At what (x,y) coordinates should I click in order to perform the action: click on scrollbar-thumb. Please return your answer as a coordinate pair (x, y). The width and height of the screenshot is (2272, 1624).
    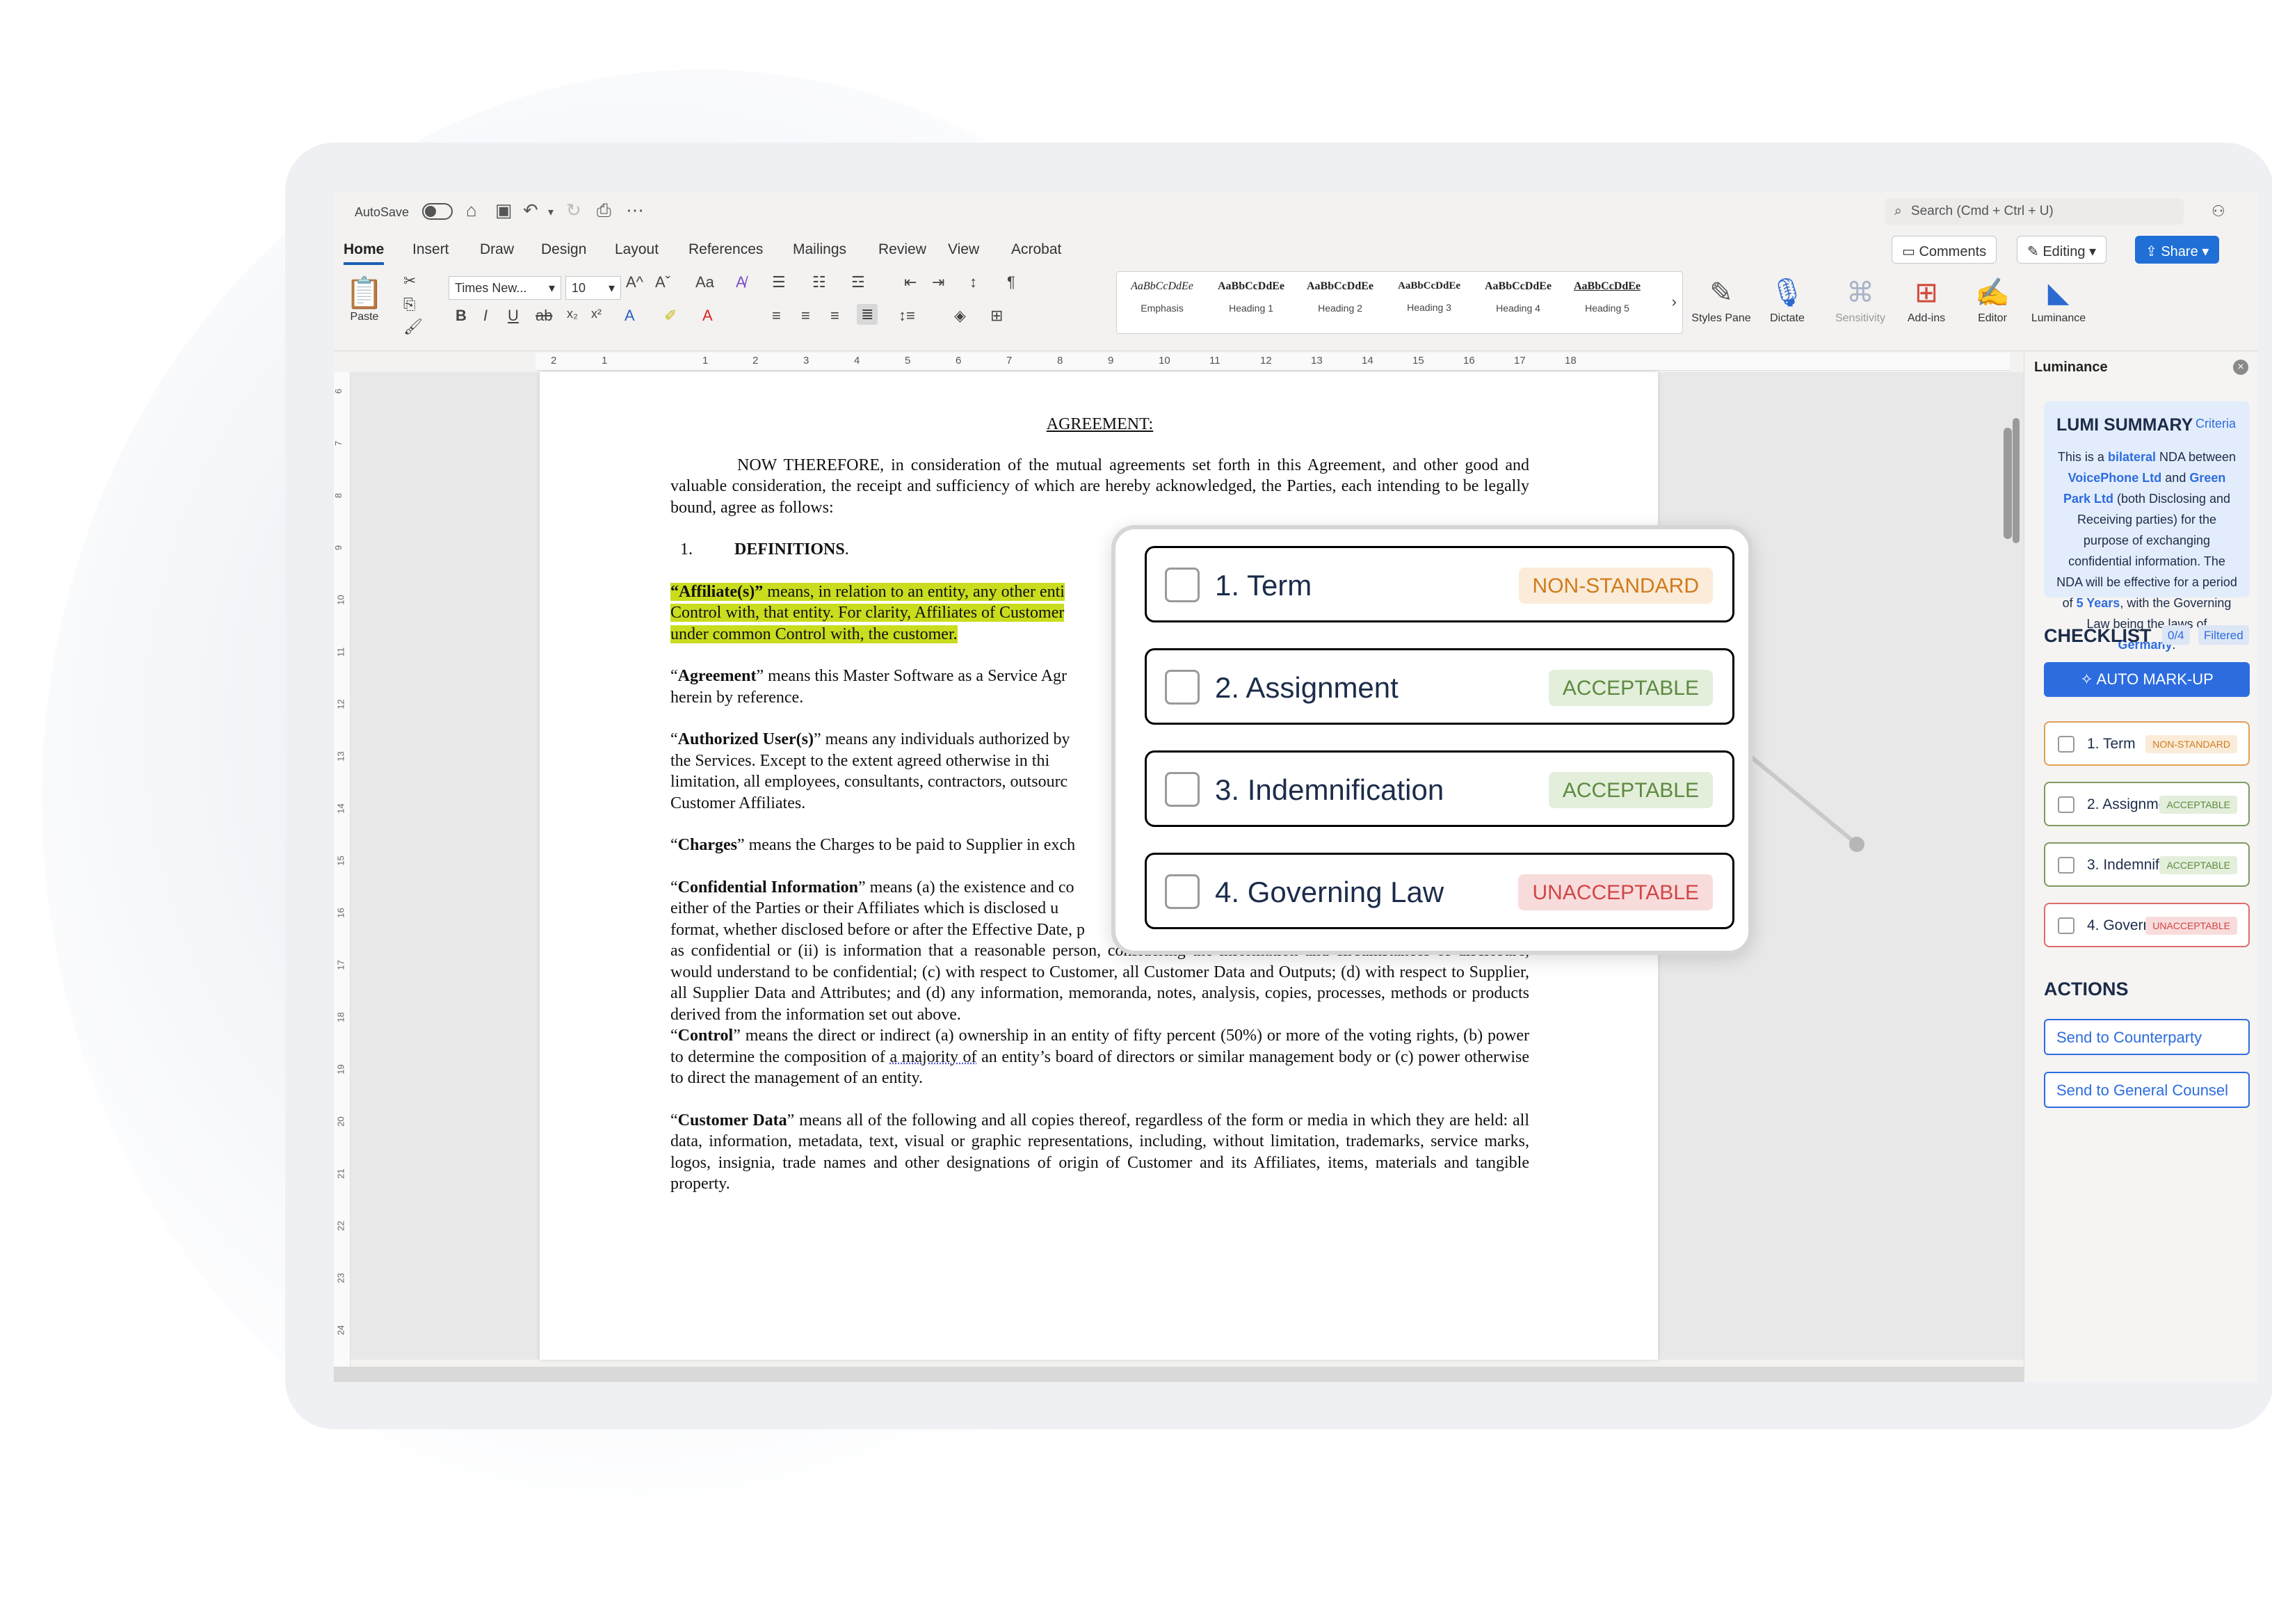
    Looking at the image, I should click on (2017, 480).